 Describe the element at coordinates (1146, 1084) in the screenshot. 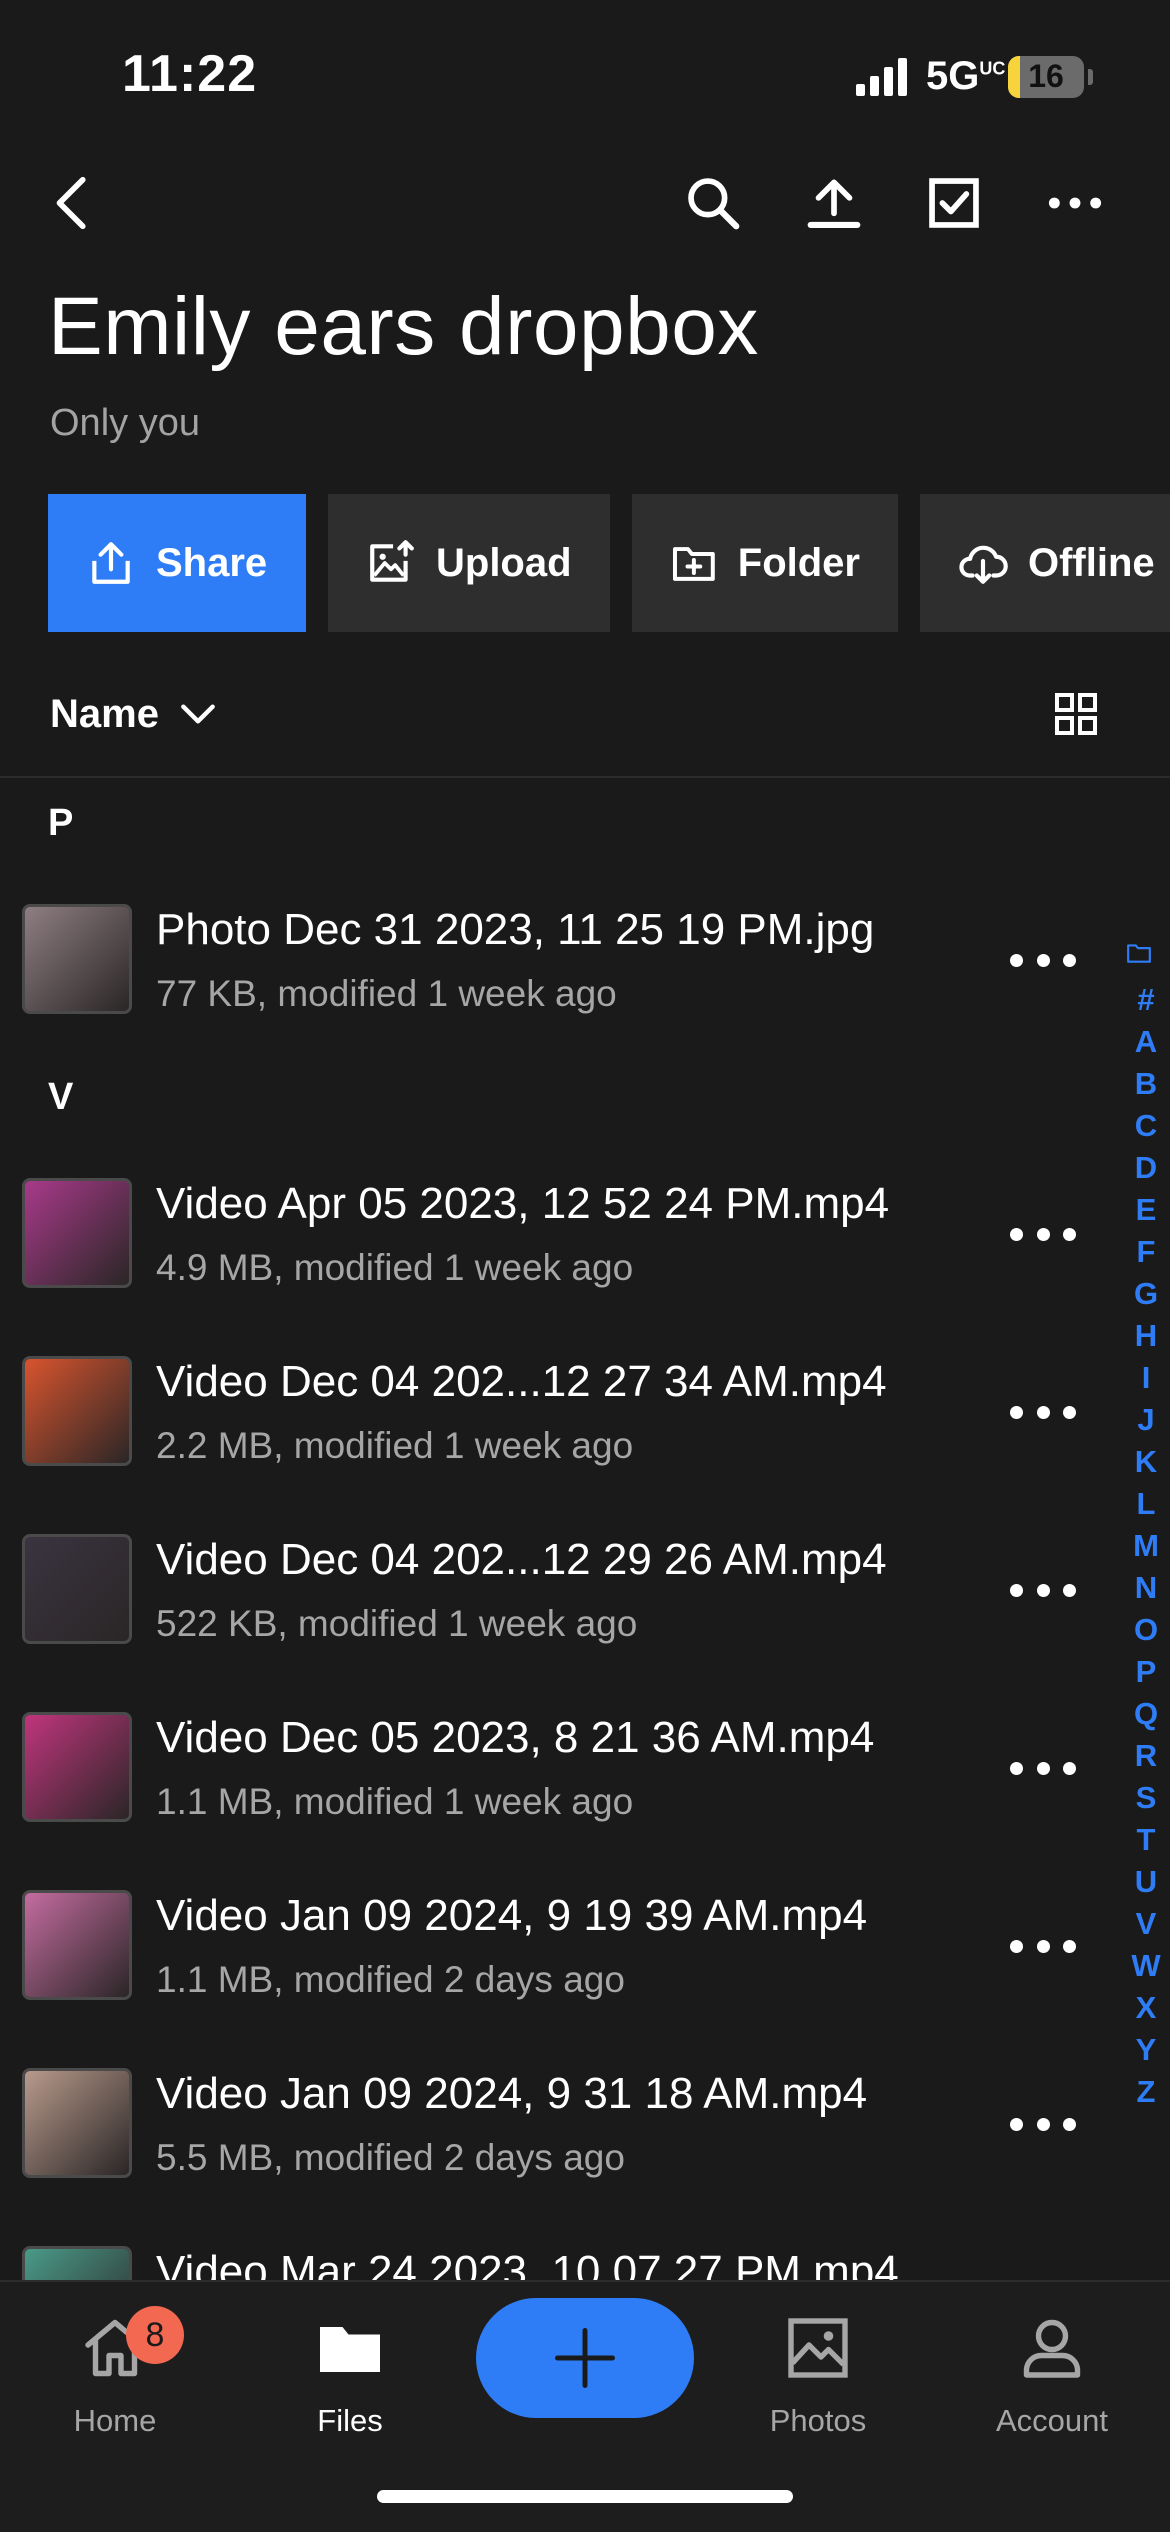

I see `alphabet-index-letter: B` at that location.